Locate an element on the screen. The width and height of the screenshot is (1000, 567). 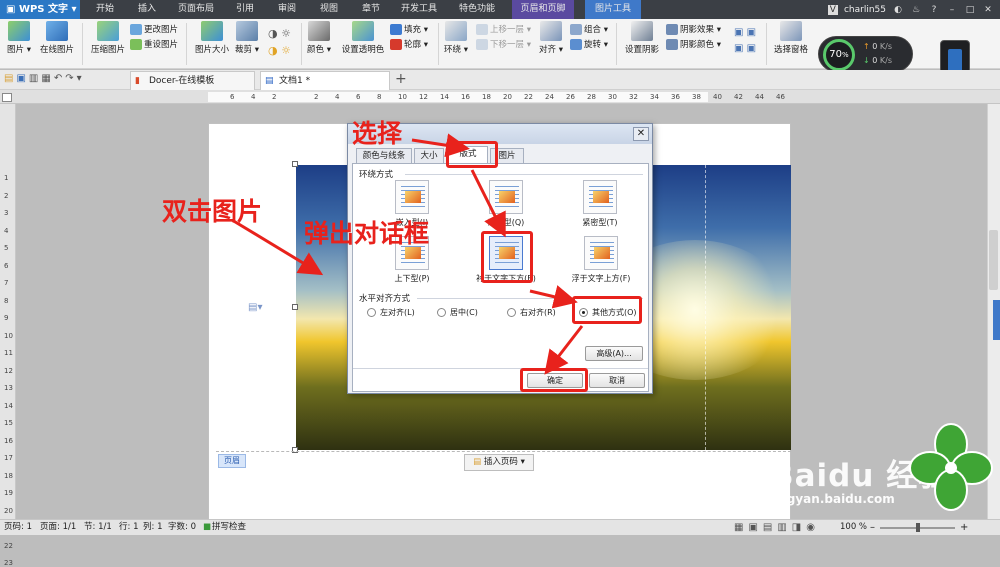
arrow-to-ok is located at coordinates (564, 350).